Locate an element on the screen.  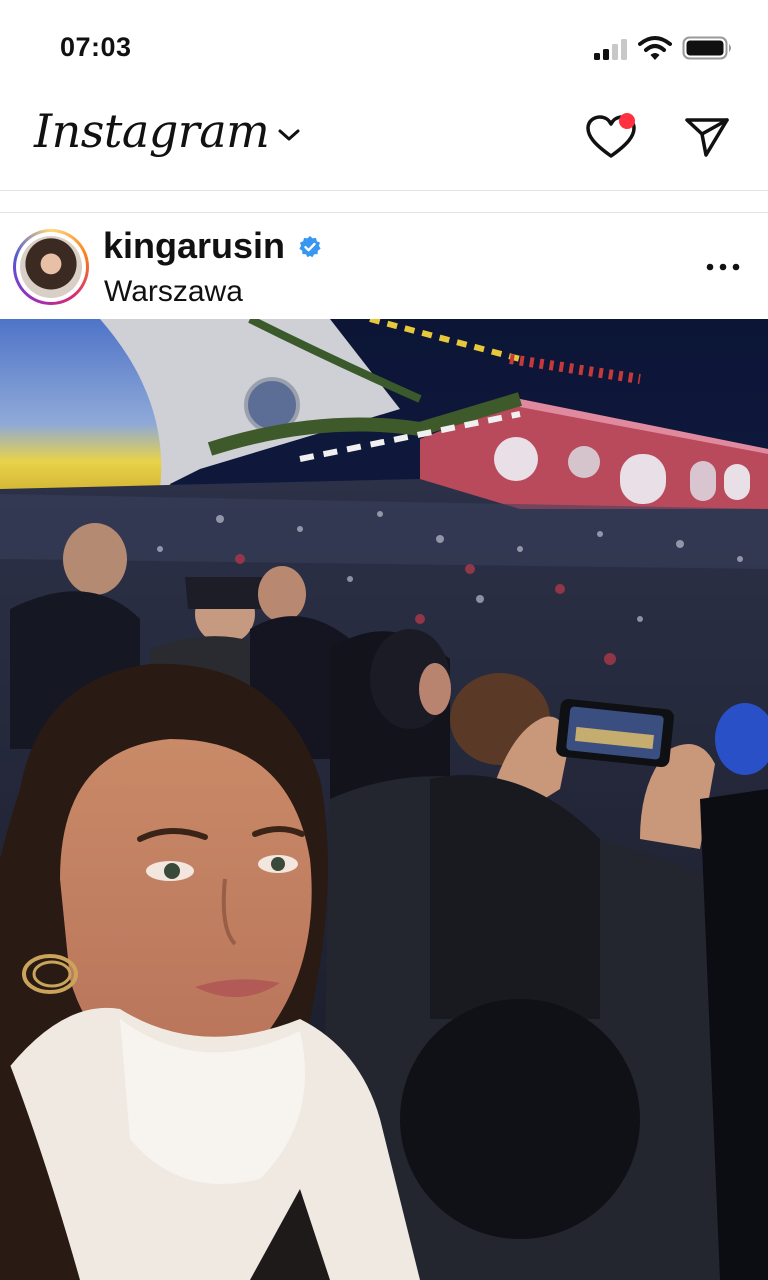
post-header: kingarusin Warszawa is located at coordinates (384, 266).